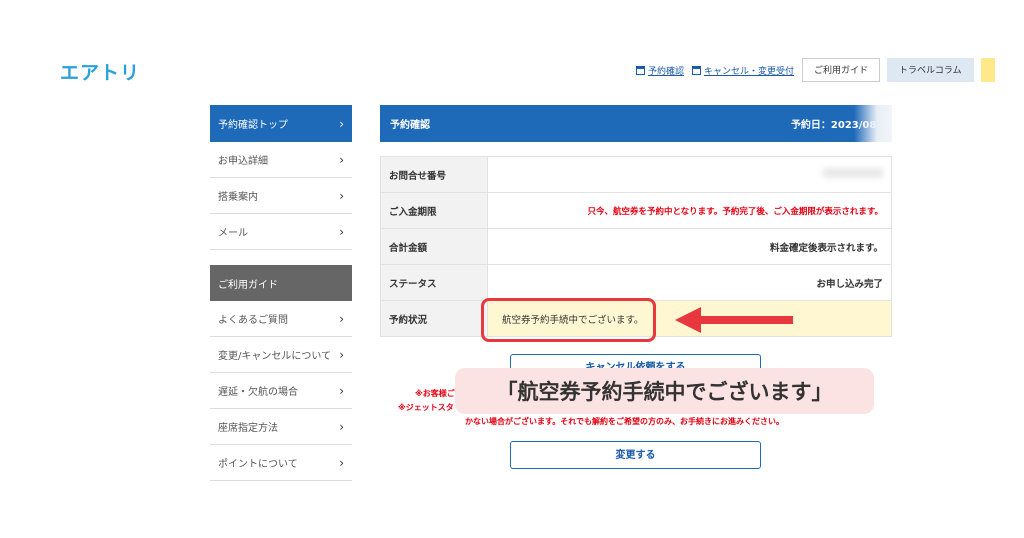 The height and width of the screenshot is (538, 1024). I want to click on cancel-change-link: キャンセル・変更受付, so click(743, 70).